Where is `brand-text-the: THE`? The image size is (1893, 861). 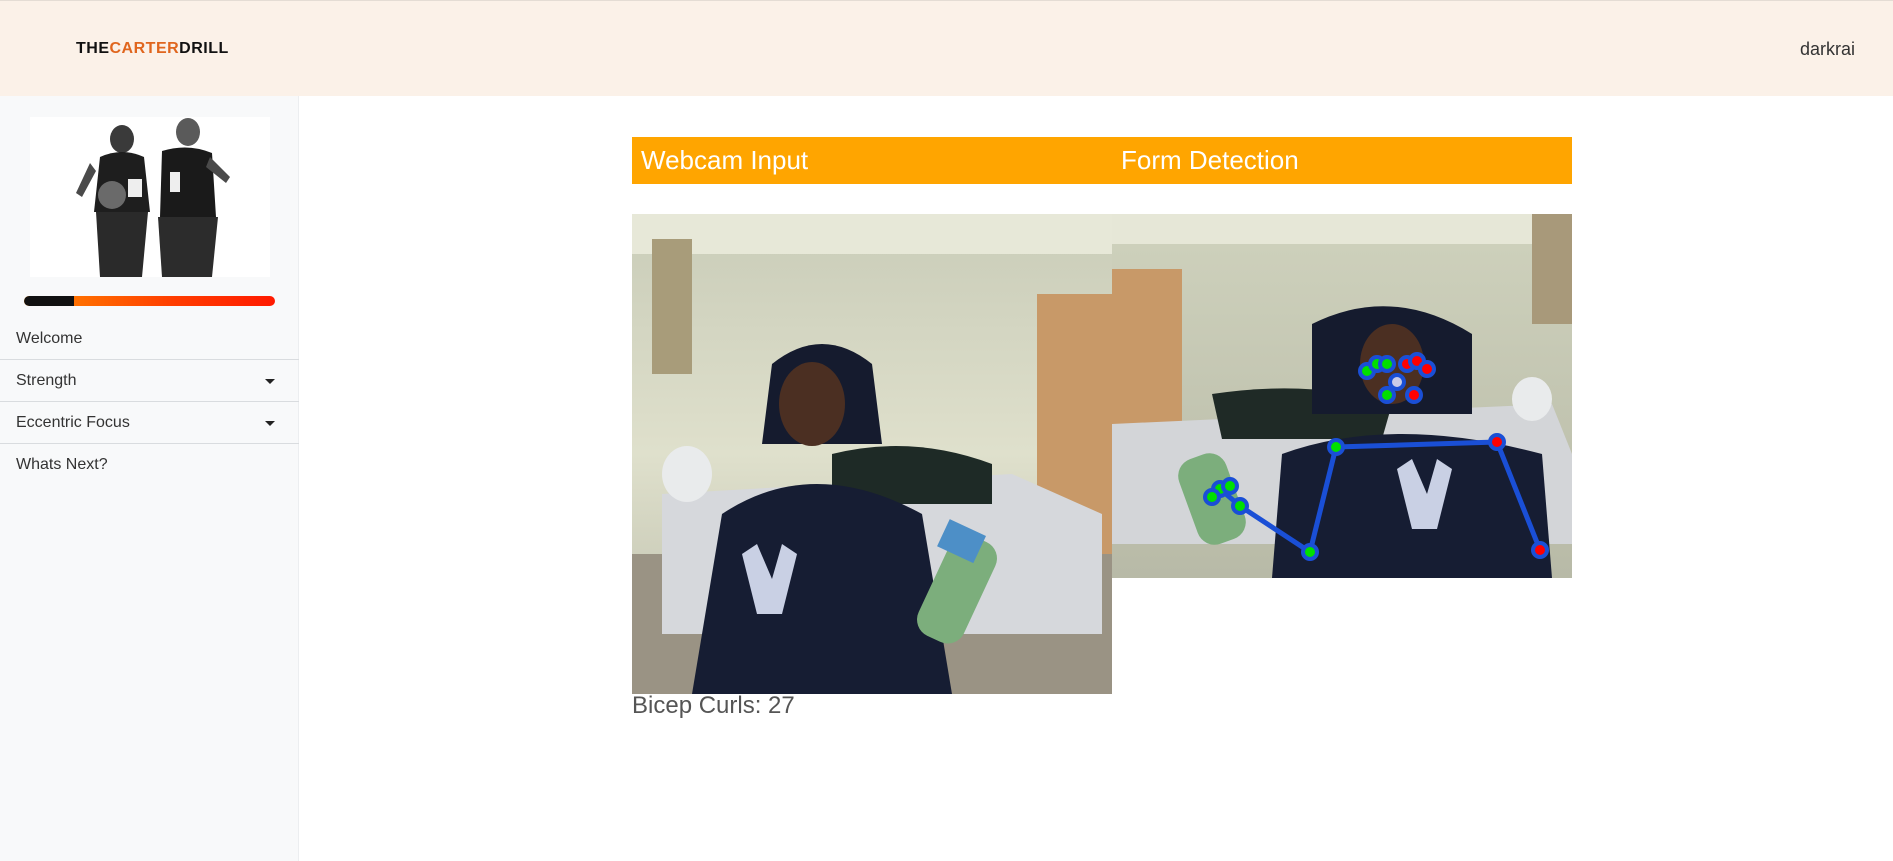
brand-text-the: THE is located at coordinates (93, 48).